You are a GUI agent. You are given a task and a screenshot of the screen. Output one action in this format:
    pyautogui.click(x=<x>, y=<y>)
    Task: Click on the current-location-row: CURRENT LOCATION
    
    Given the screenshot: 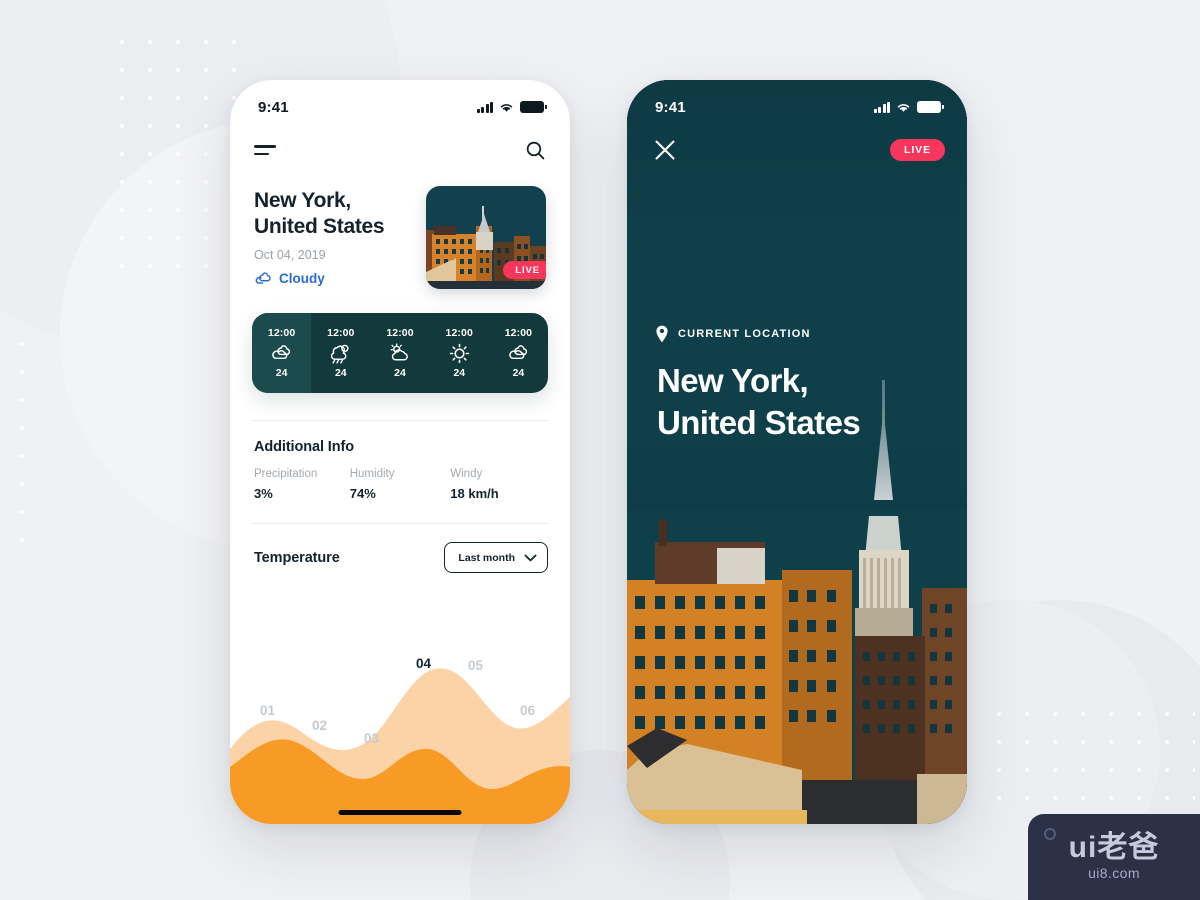 What is the action you would take?
    pyautogui.click(x=733, y=334)
    